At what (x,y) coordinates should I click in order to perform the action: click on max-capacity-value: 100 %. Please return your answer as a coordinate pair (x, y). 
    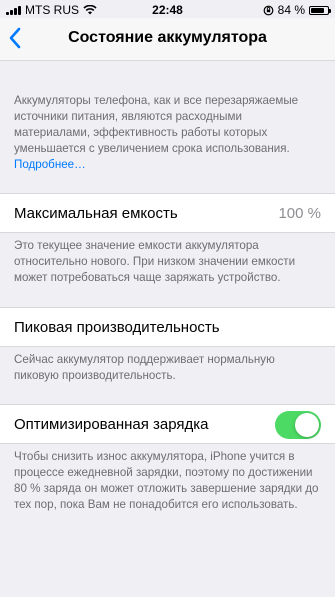
    Looking at the image, I should click on (299, 213).